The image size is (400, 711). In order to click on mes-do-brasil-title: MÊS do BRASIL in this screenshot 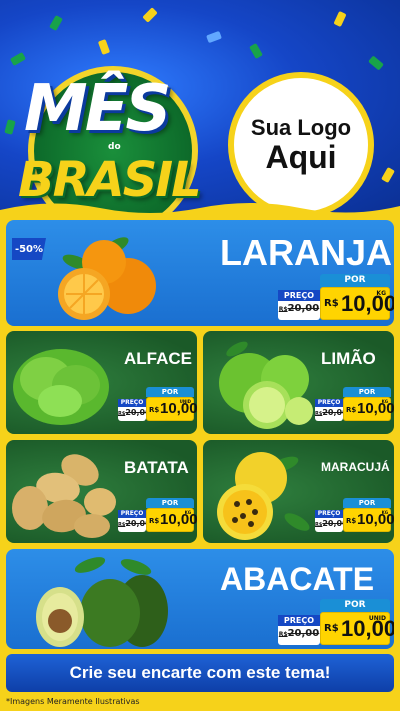, I will do `click(112, 139)`.